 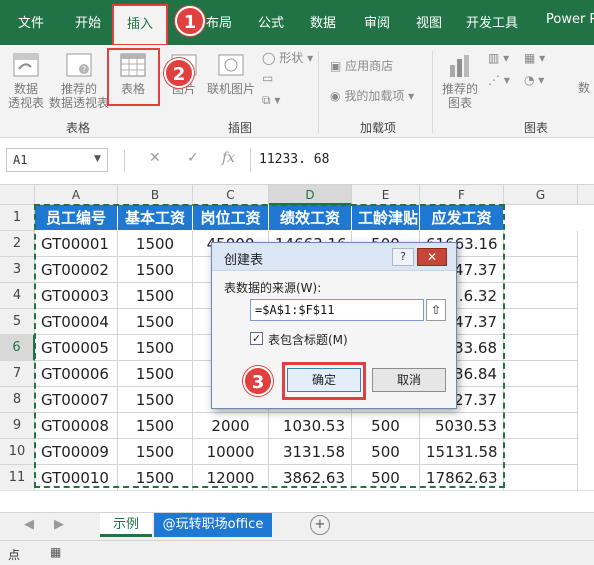 I want to click on smartart-button: ▭, so click(x=267, y=78).